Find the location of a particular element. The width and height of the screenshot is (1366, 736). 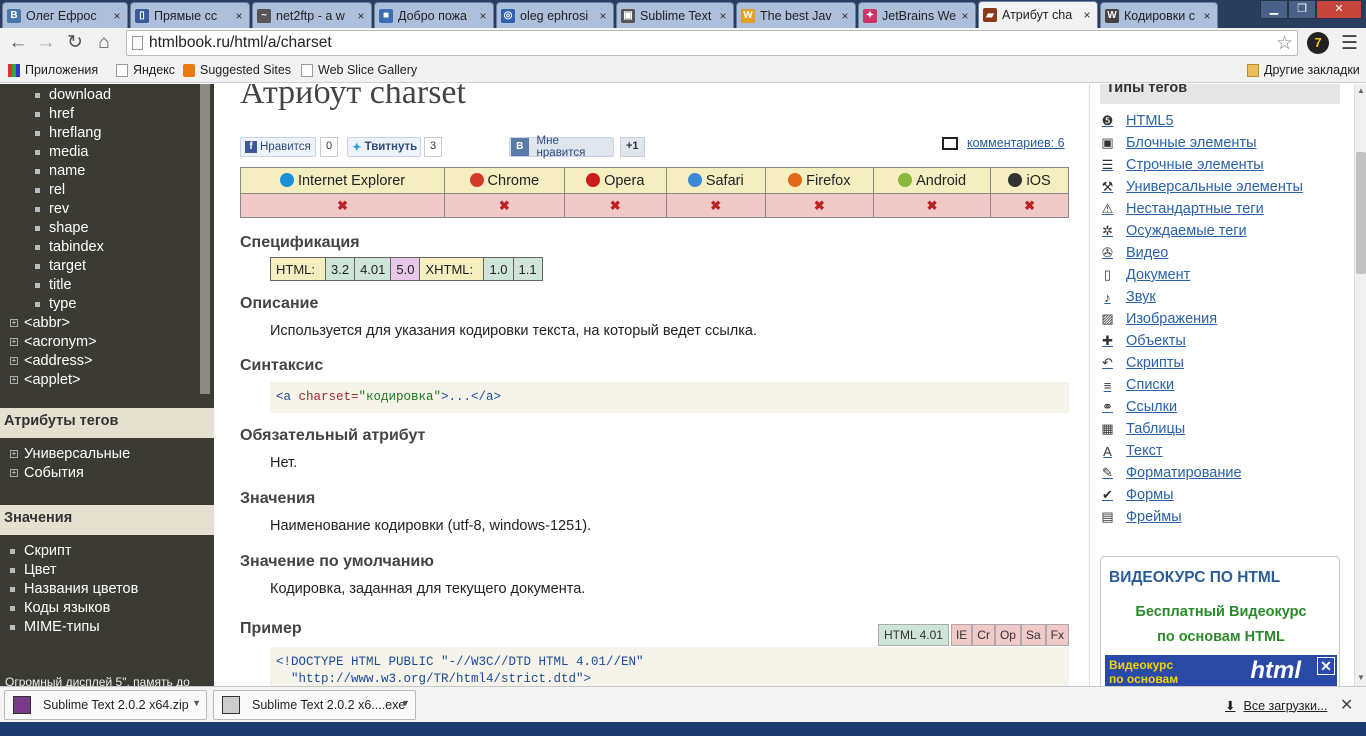

sidebar-attr-link: href is located at coordinates (54, 114).